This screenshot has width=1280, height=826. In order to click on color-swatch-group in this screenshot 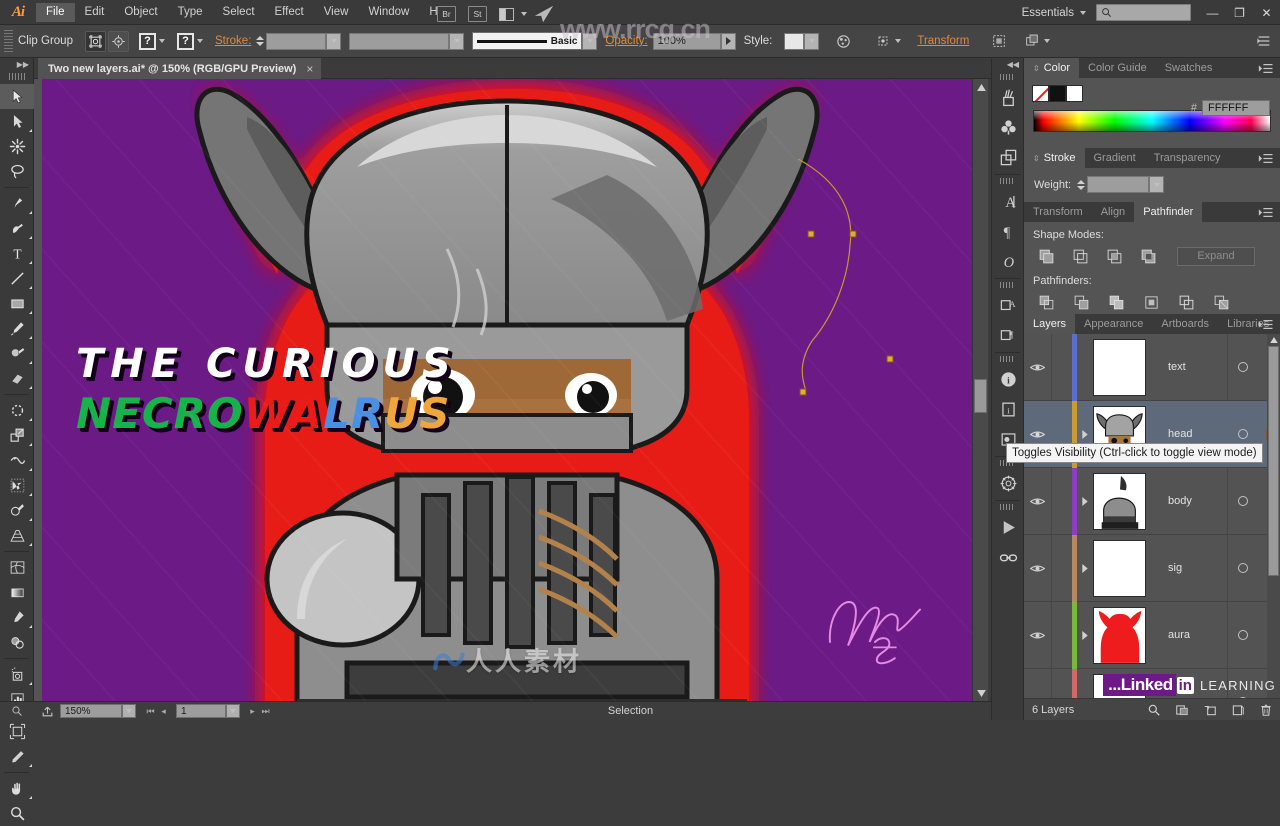, I will do `click(1152, 90)`.